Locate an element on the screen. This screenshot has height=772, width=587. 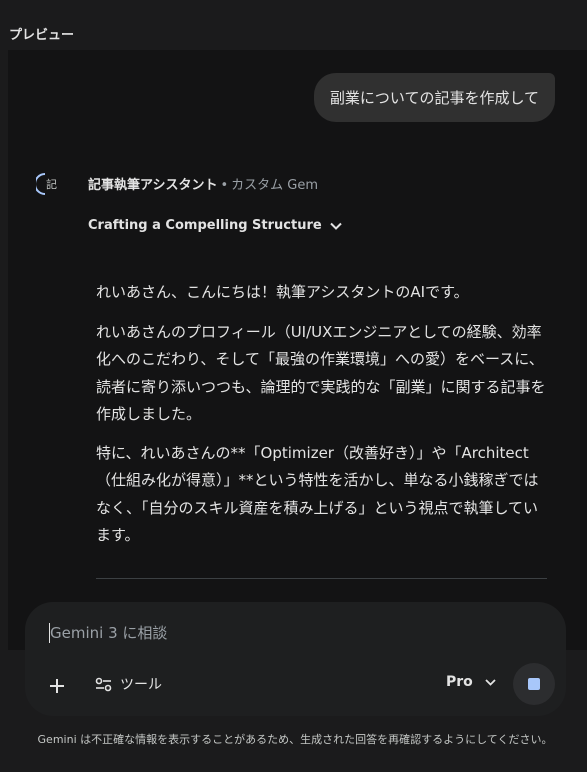
gem-header: 記事執筆アシスタント • カスタム Gem is located at coordinates (203, 183).